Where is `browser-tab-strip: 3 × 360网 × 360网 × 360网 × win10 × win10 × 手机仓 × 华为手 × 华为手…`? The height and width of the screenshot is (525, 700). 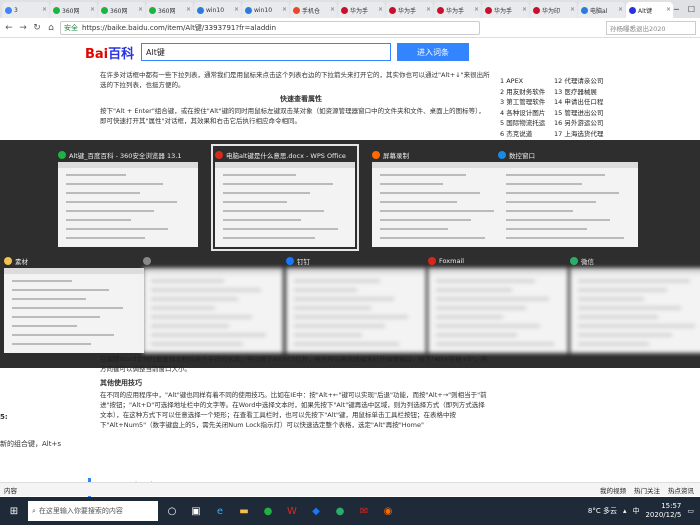
browser-tab-strip: 3 × 360网 × 360网 × 360网 × win10 × win10 × 手机仓 × 华为手 × 华为手… is located at coordinates (350, 9).